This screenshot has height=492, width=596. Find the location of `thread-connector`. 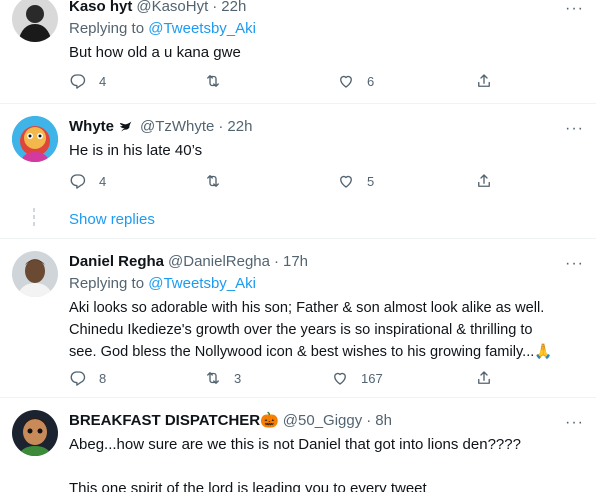

thread-connector is located at coordinates (34, 218).